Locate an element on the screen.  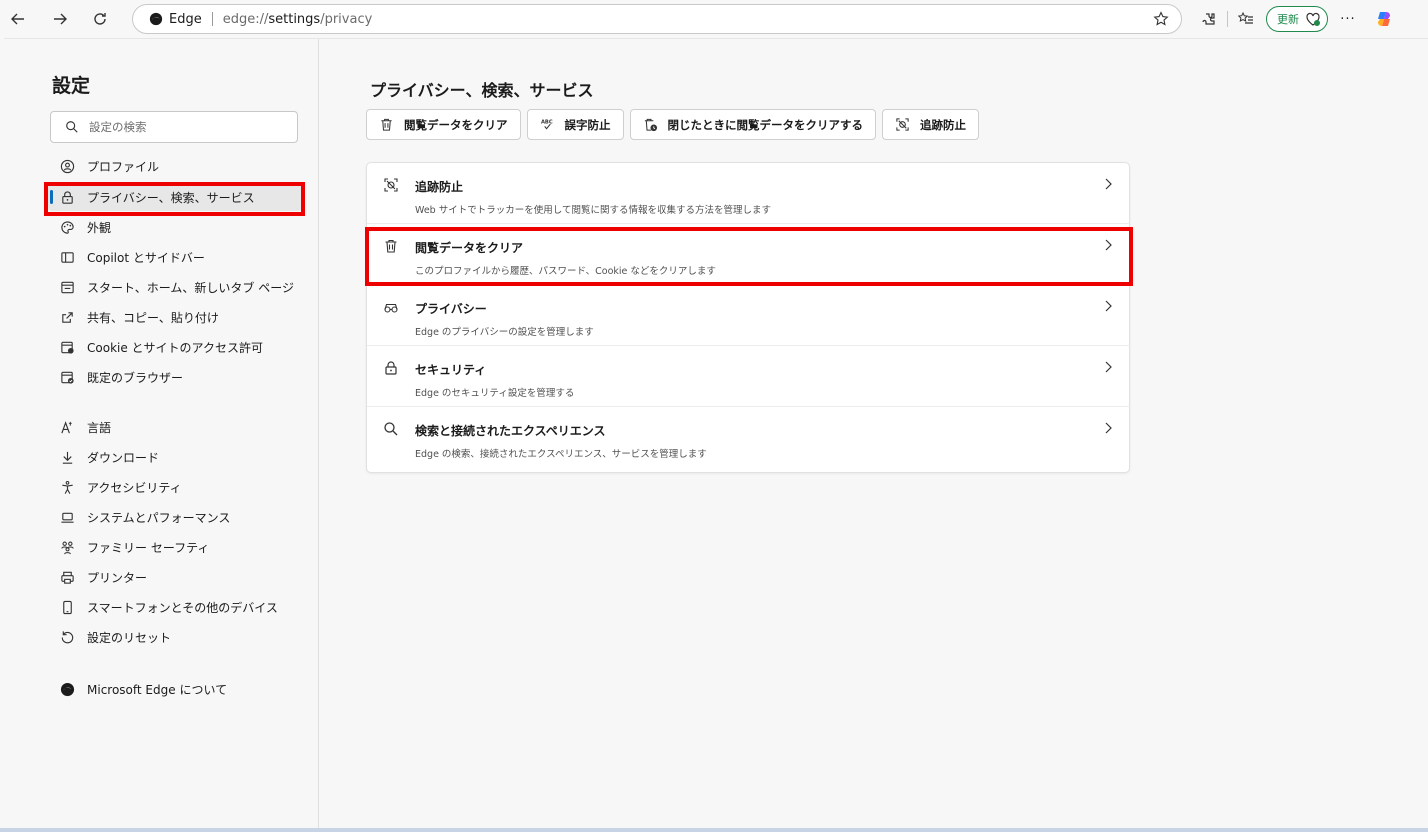
row-description: Web サイトでトラッカーを使用して閲覧に関する情報を収集する方法を管理します is located at coordinates (593, 210).